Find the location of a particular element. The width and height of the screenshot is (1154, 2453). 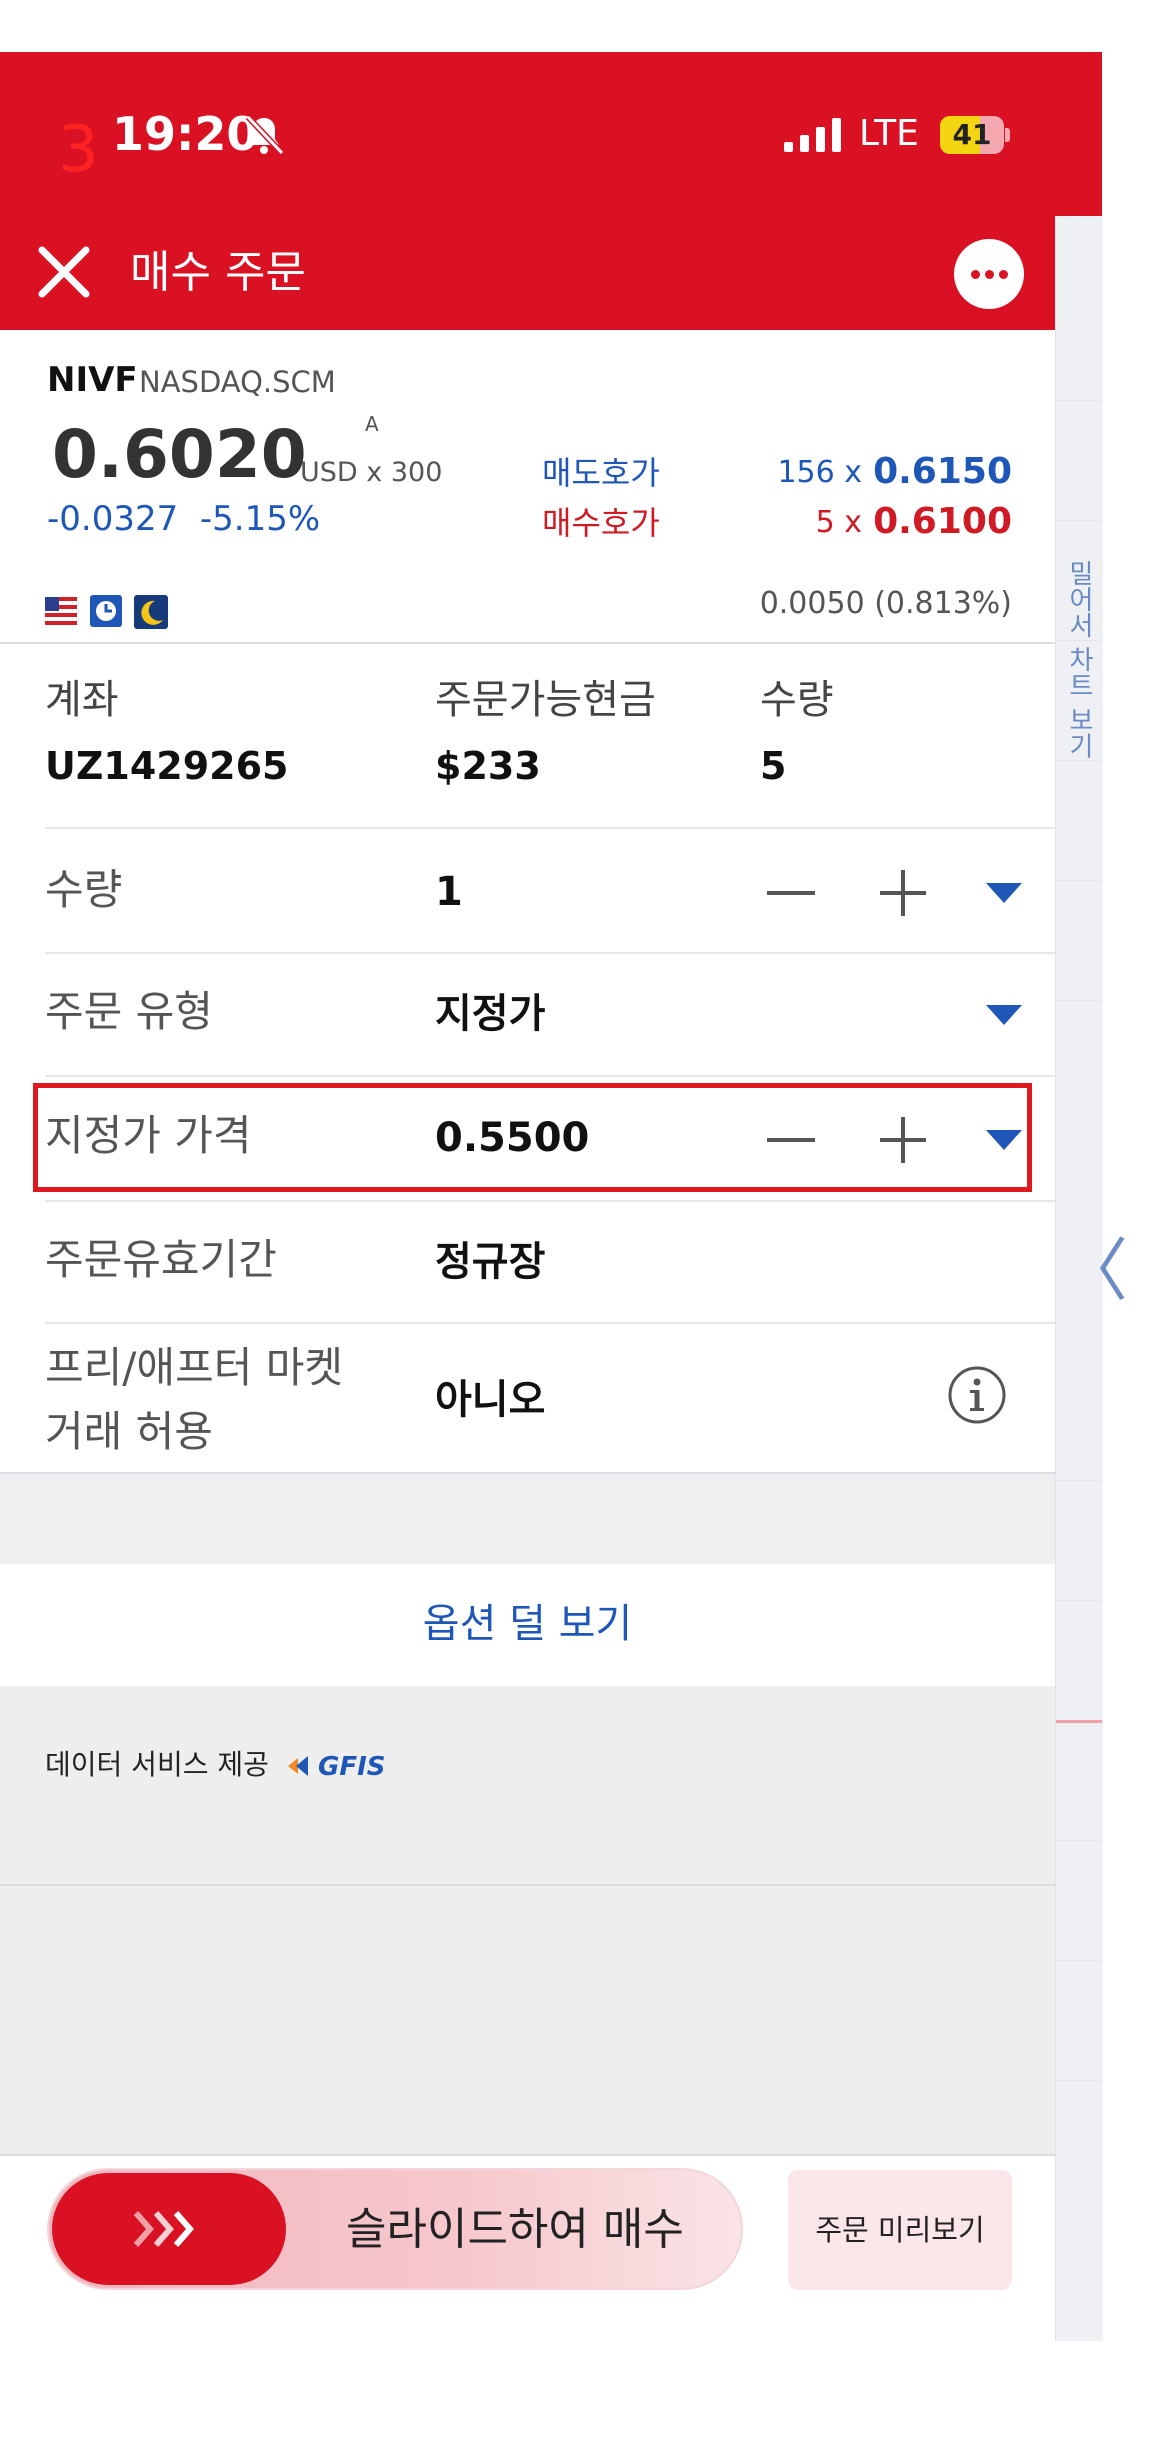

gfis-logo-text: GFIS is located at coordinates (352, 1767).